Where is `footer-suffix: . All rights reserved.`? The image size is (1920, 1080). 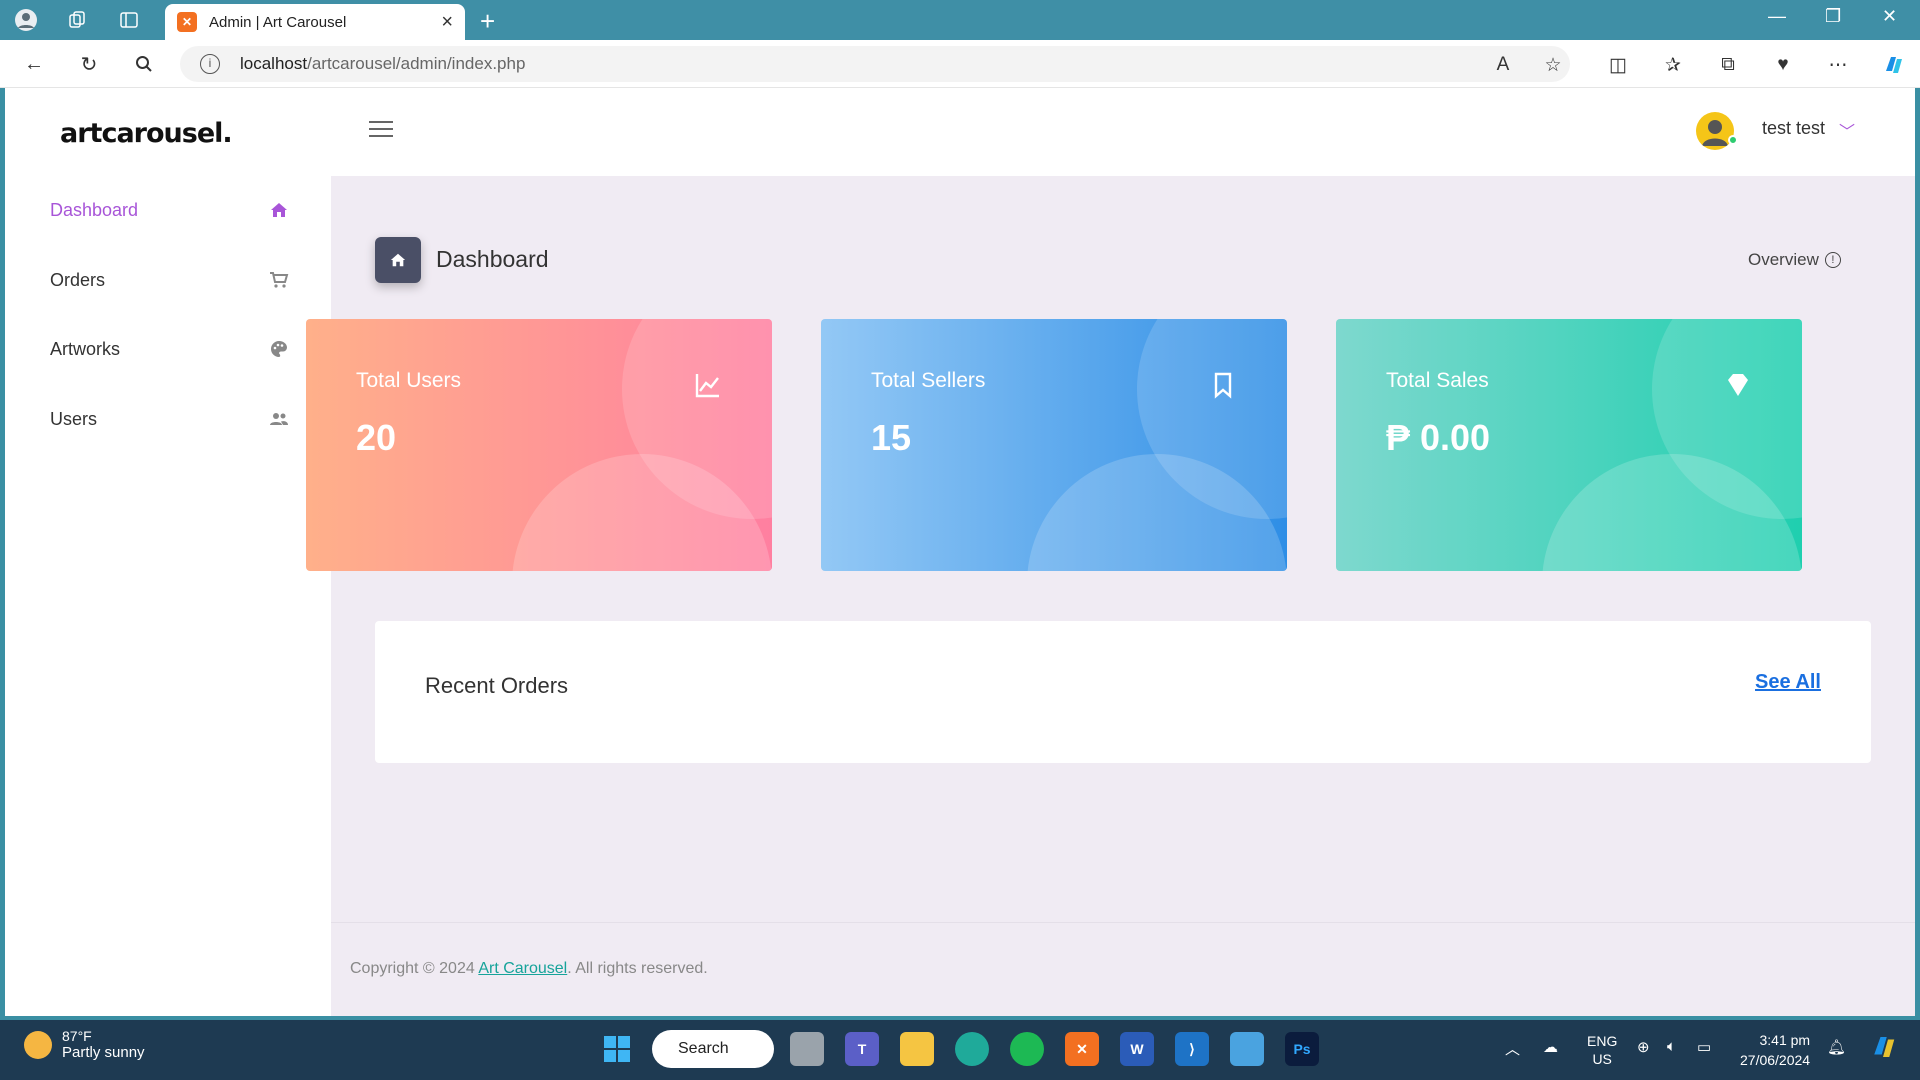
footer-suffix: . All rights reserved. is located at coordinates (637, 968).